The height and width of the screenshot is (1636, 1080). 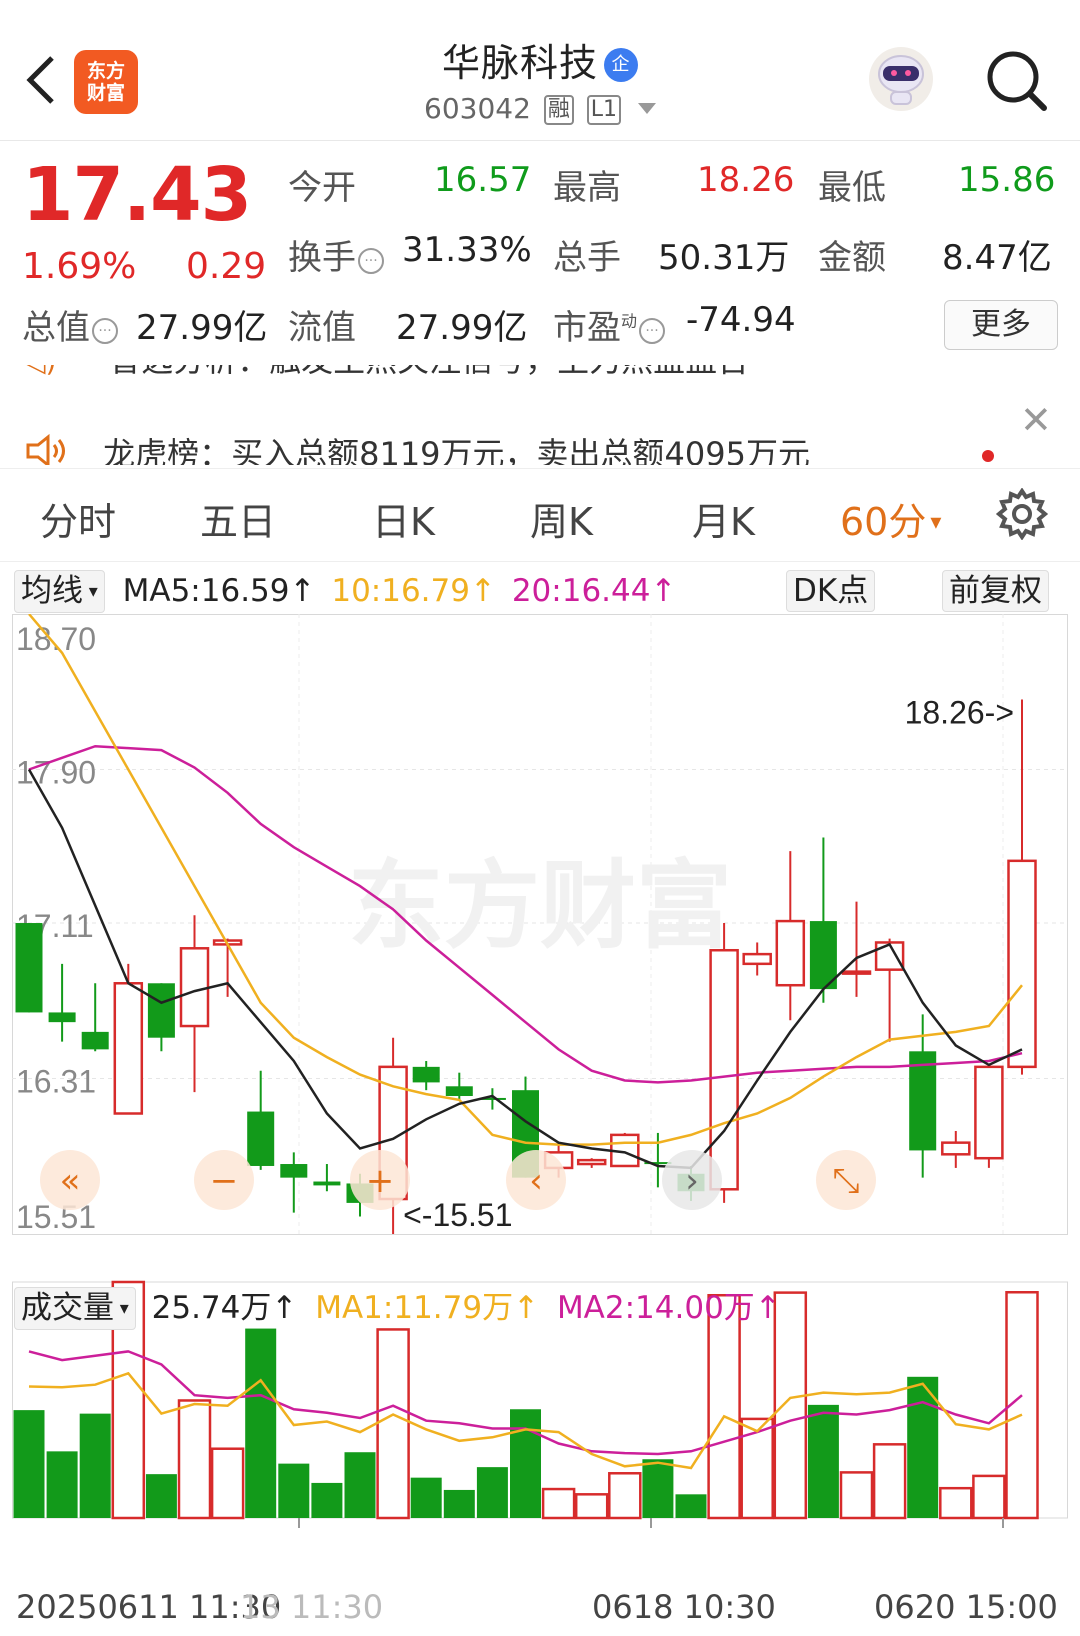 I want to click on dk-button: DK点, so click(x=831, y=591).